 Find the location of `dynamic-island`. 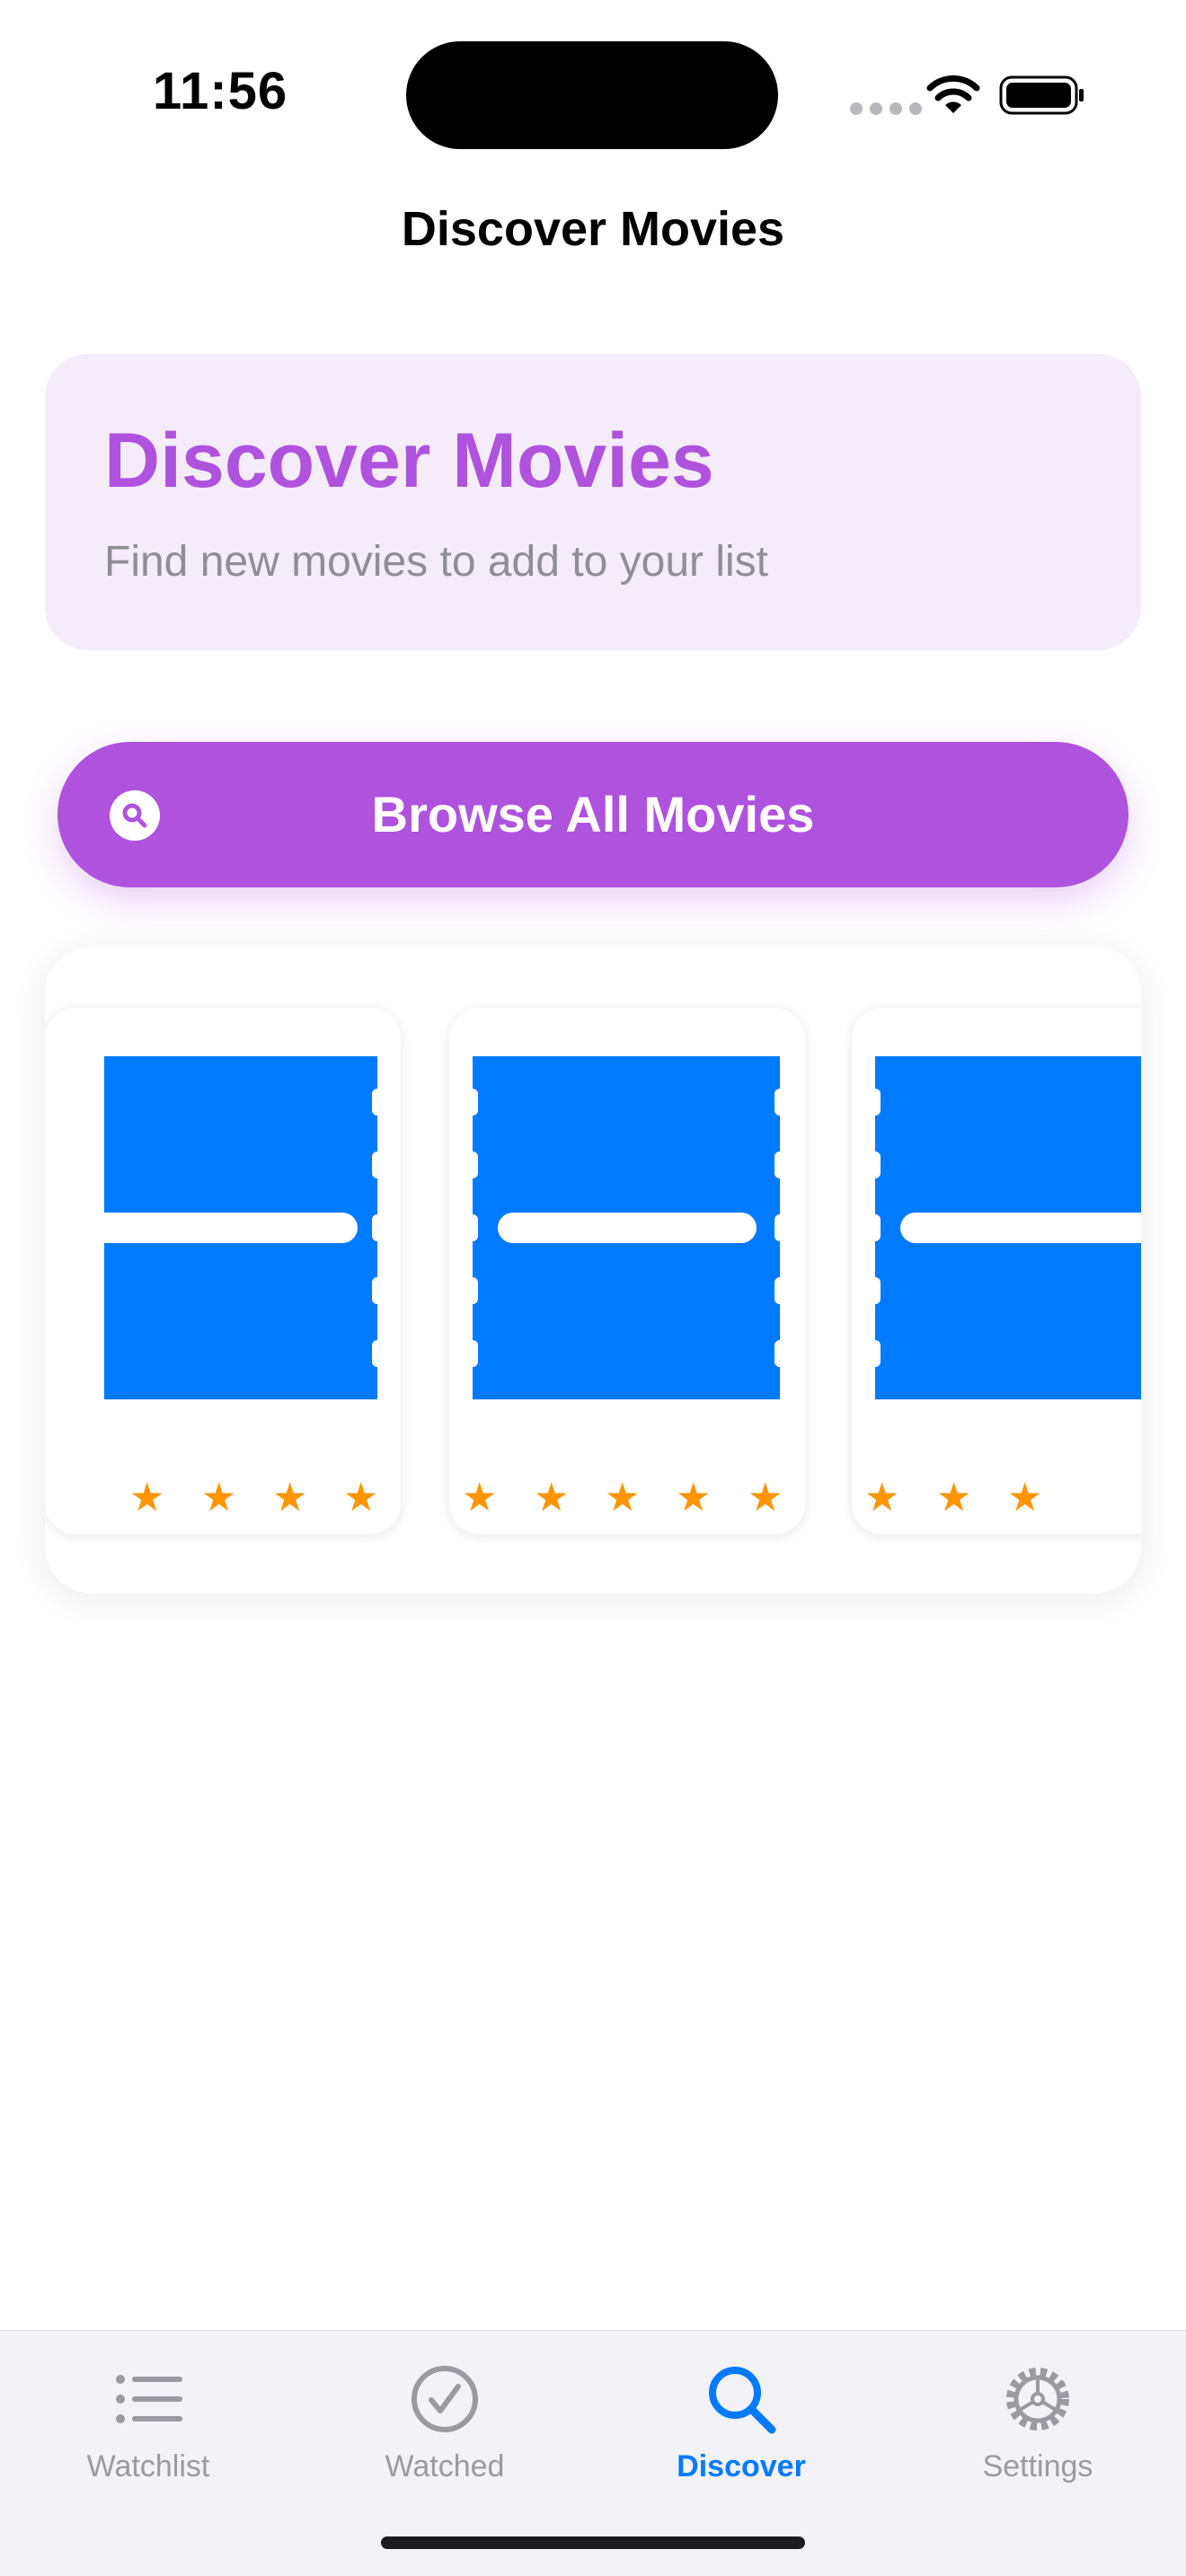

dynamic-island is located at coordinates (592, 95).